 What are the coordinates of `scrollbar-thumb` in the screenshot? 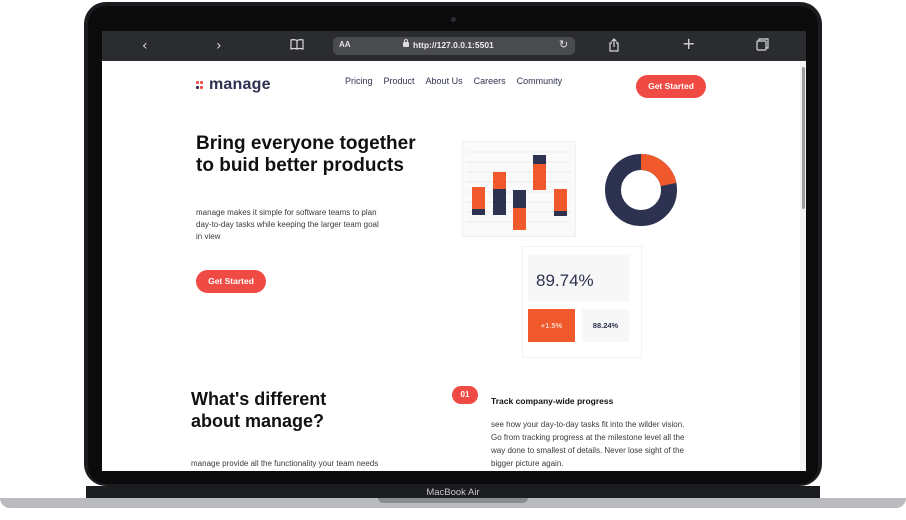 It's located at (803, 138).